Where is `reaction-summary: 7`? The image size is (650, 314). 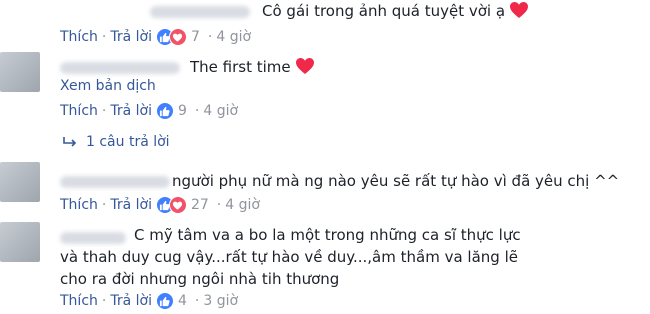
reaction-summary: 7 is located at coordinates (177, 37).